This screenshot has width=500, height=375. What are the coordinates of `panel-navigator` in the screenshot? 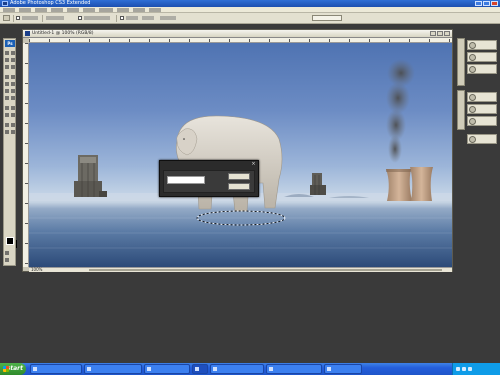 It's located at (482, 45).